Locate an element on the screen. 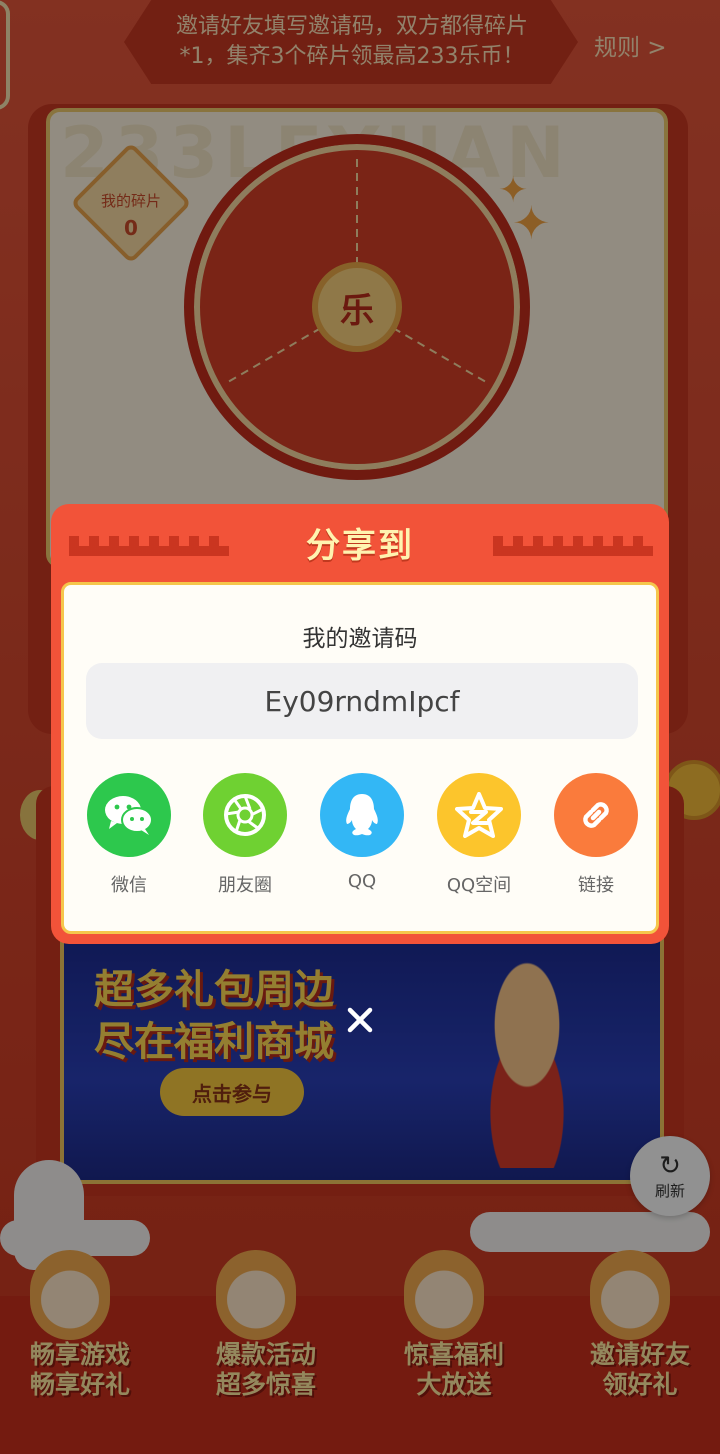 The image size is (720, 1454). qzone-icon is located at coordinates (479, 815).